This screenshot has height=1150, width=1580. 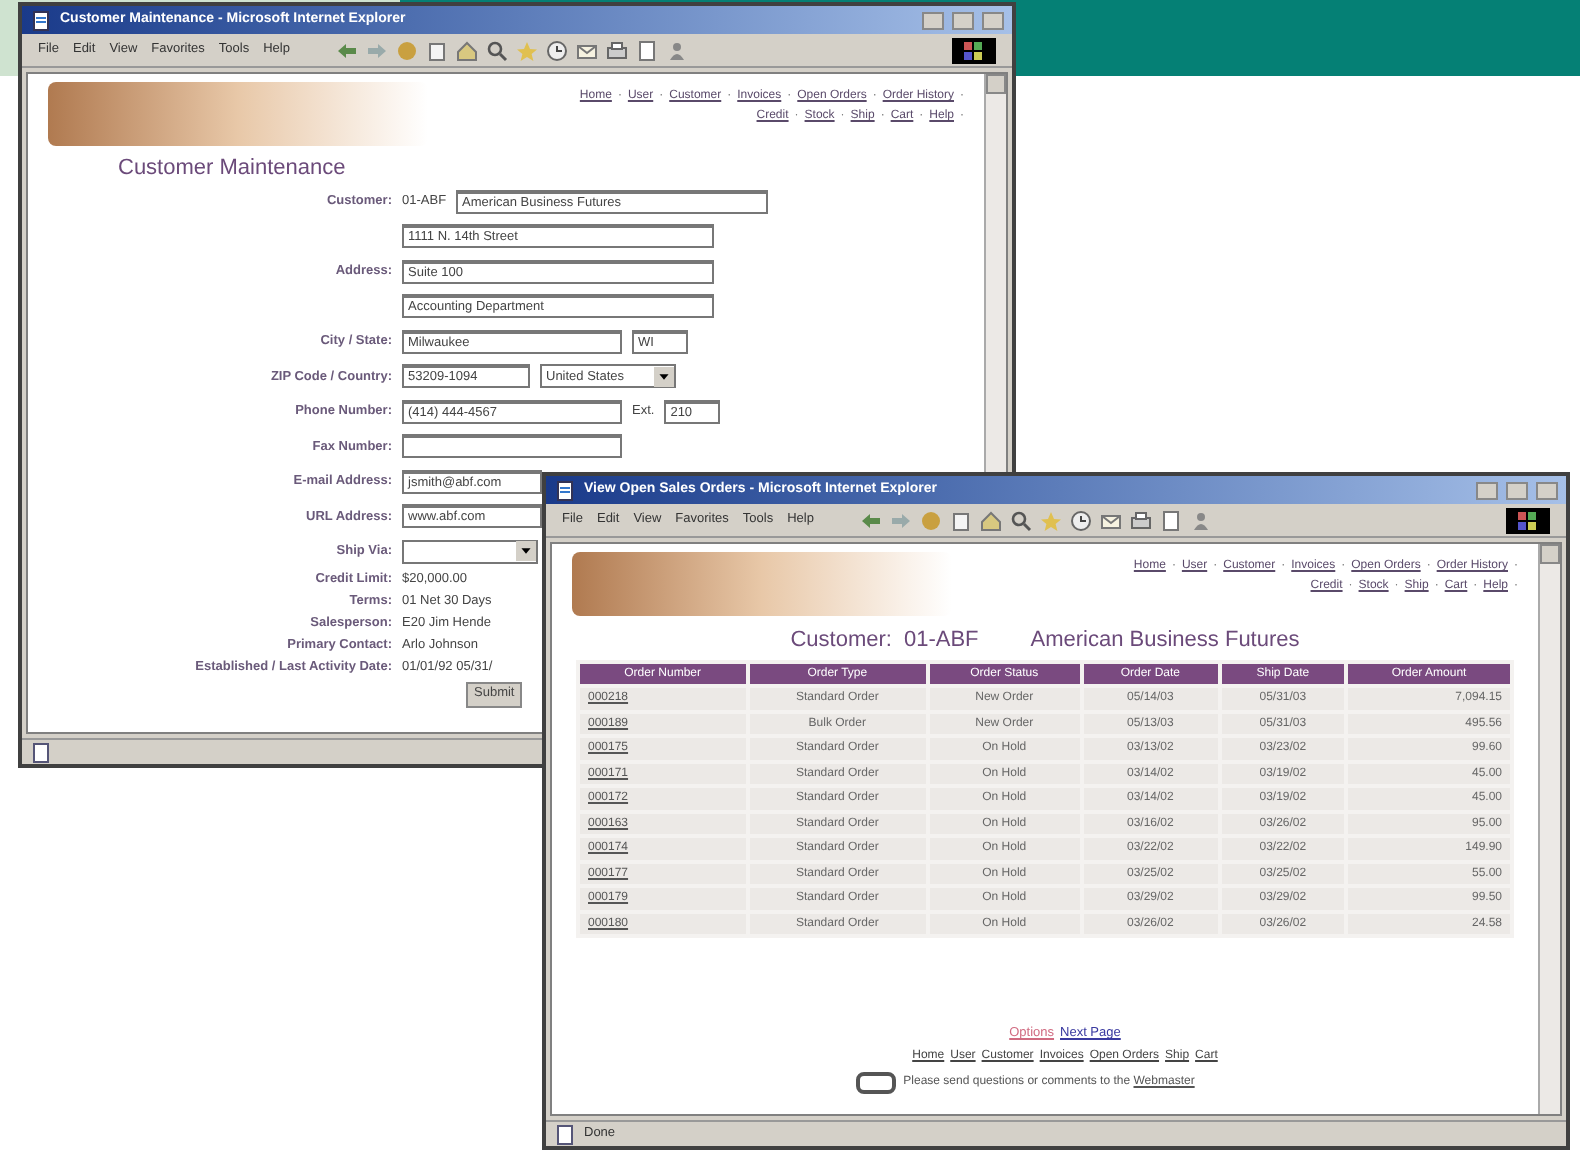 I want to click on customer-name: American Business Futures, so click(x=1165, y=641).